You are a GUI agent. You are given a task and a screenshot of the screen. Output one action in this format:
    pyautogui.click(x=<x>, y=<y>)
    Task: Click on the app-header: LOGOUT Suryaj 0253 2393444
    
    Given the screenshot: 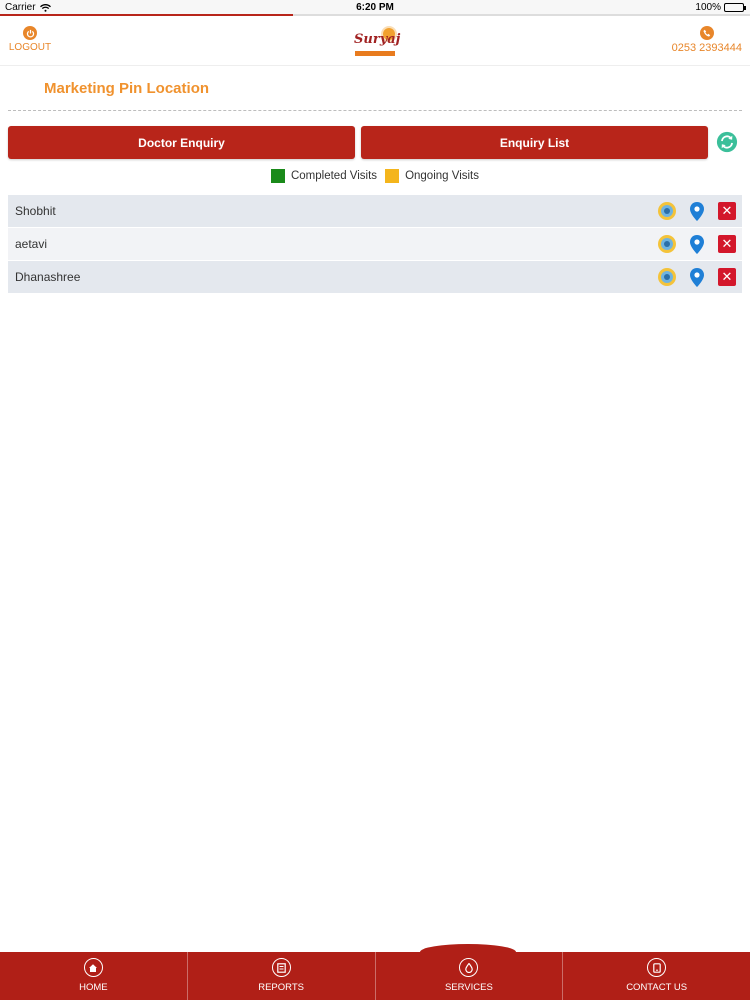 What is the action you would take?
    pyautogui.click(x=375, y=41)
    